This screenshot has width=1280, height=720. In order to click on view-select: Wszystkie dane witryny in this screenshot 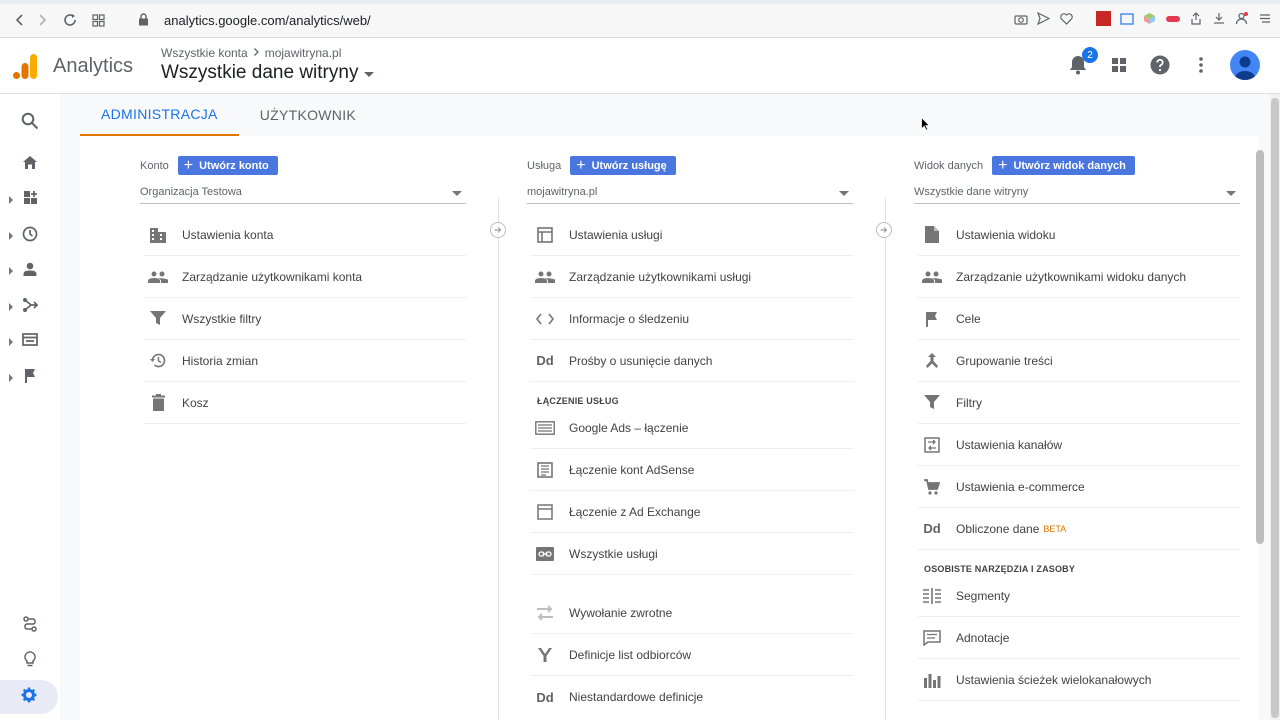, I will do `click(1077, 195)`.